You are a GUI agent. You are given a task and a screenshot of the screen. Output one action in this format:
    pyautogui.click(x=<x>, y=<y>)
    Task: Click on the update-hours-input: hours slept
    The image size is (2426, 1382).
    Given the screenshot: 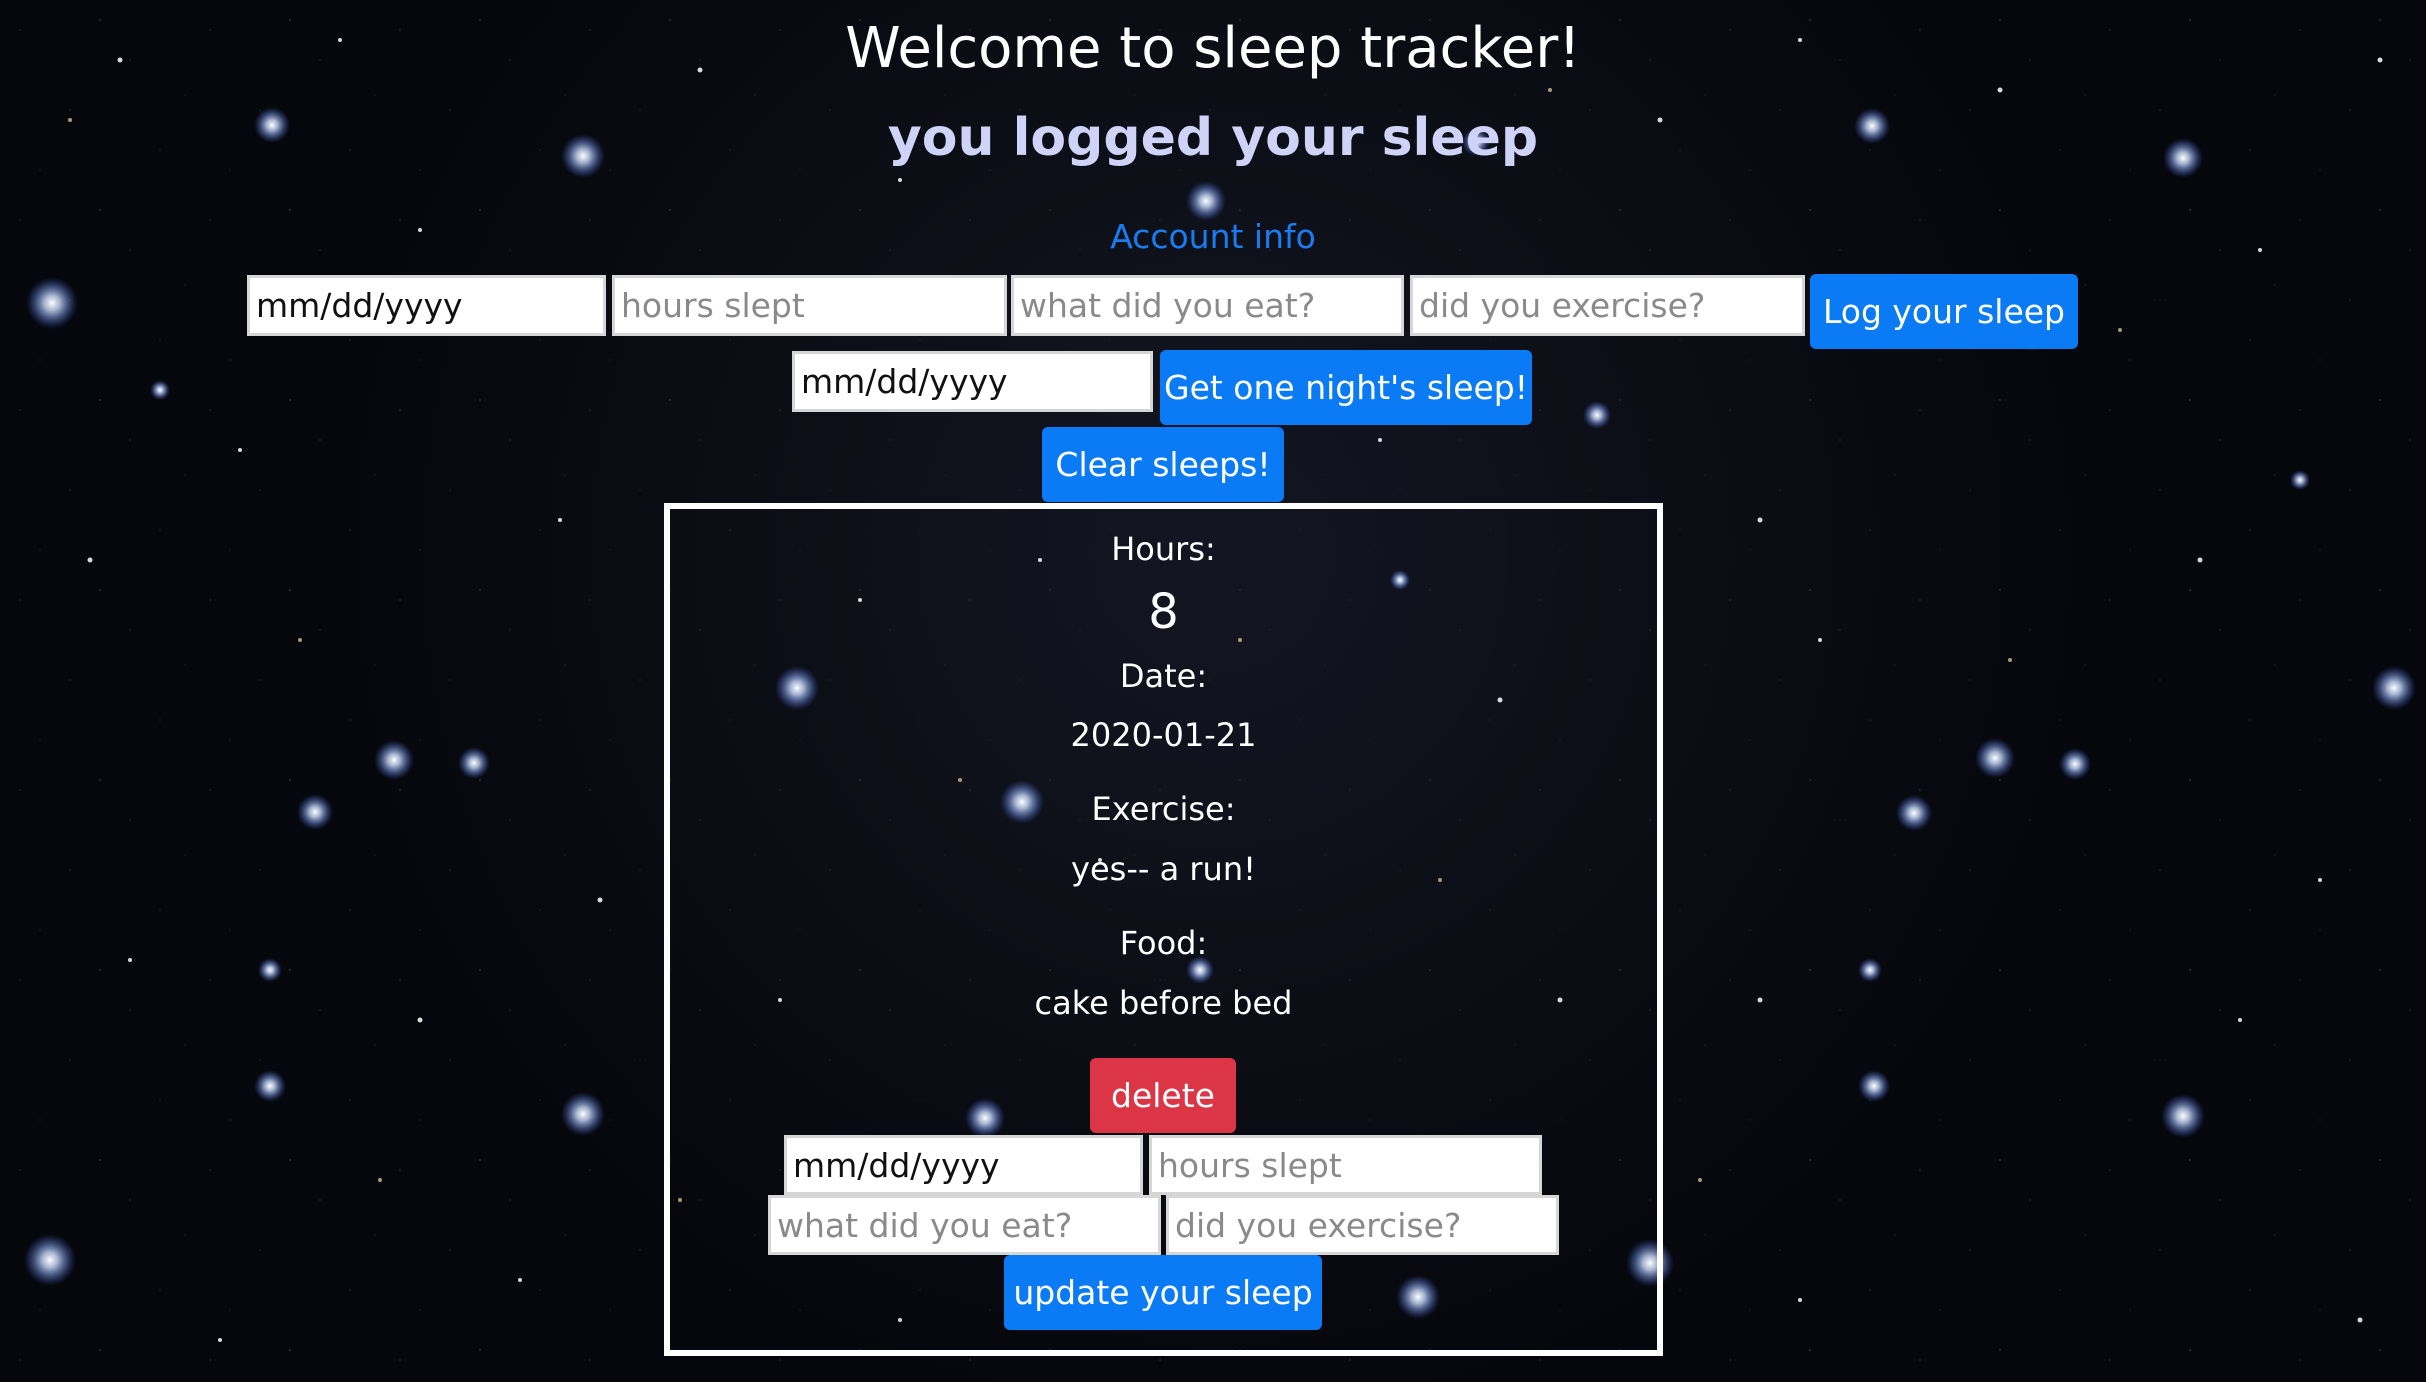 What is the action you would take?
    pyautogui.click(x=1345, y=1165)
    